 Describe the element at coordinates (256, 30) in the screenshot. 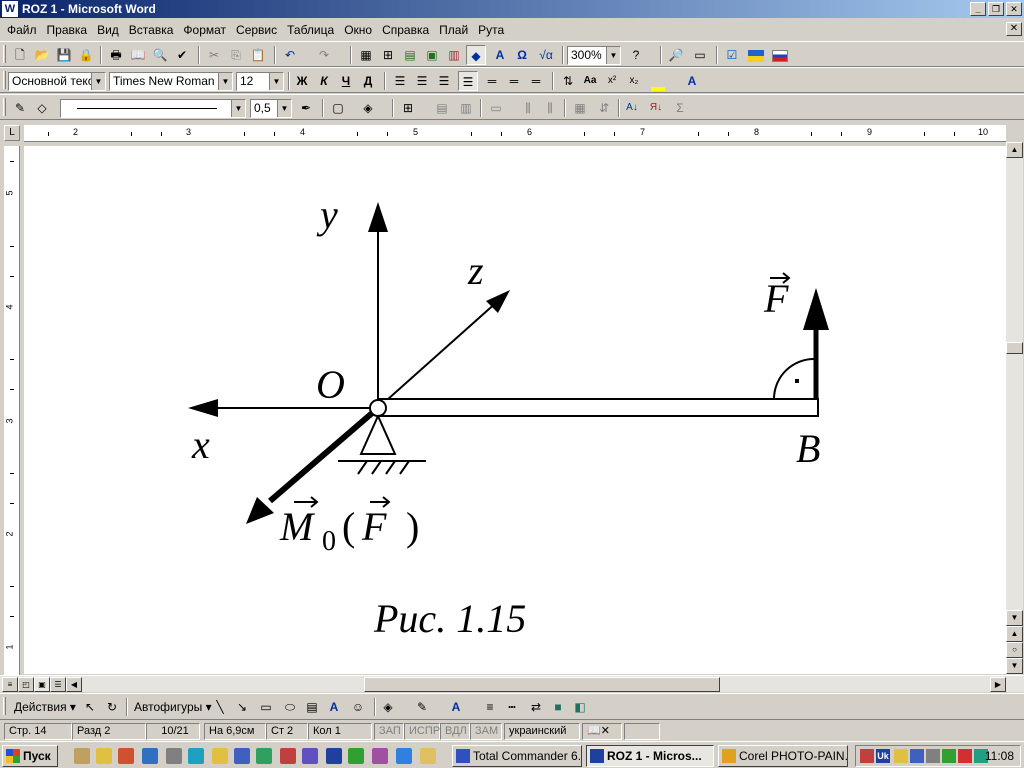

I see `menu-tools: Сервис` at that location.